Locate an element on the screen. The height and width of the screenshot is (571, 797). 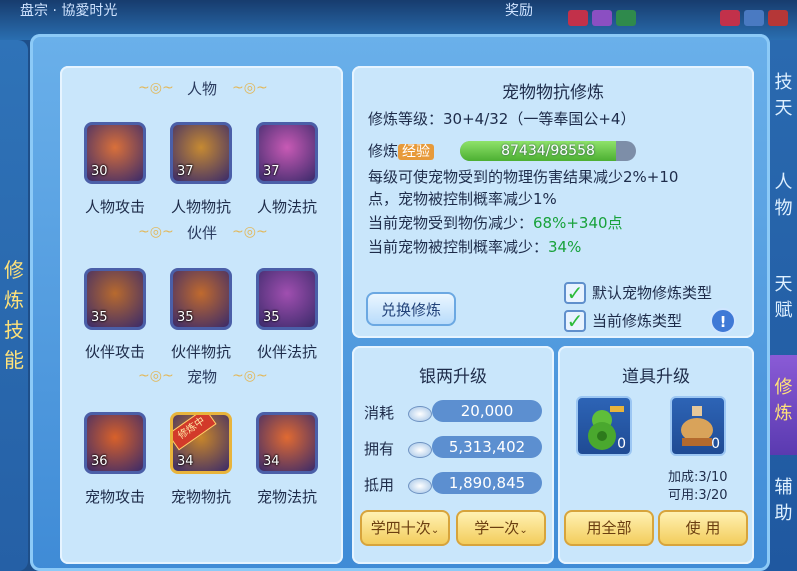
learn-once-label: 学一次 is located at coordinates (497, 528).